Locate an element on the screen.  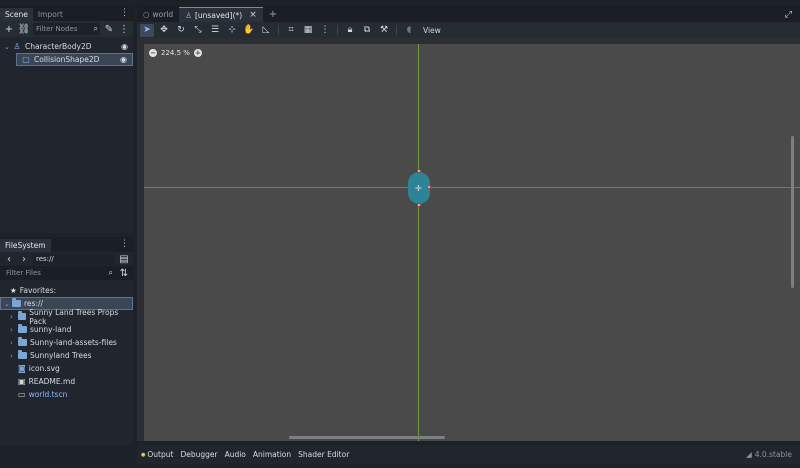
list-item: › Sunnyland Trees is located at coordinates (66, 355).